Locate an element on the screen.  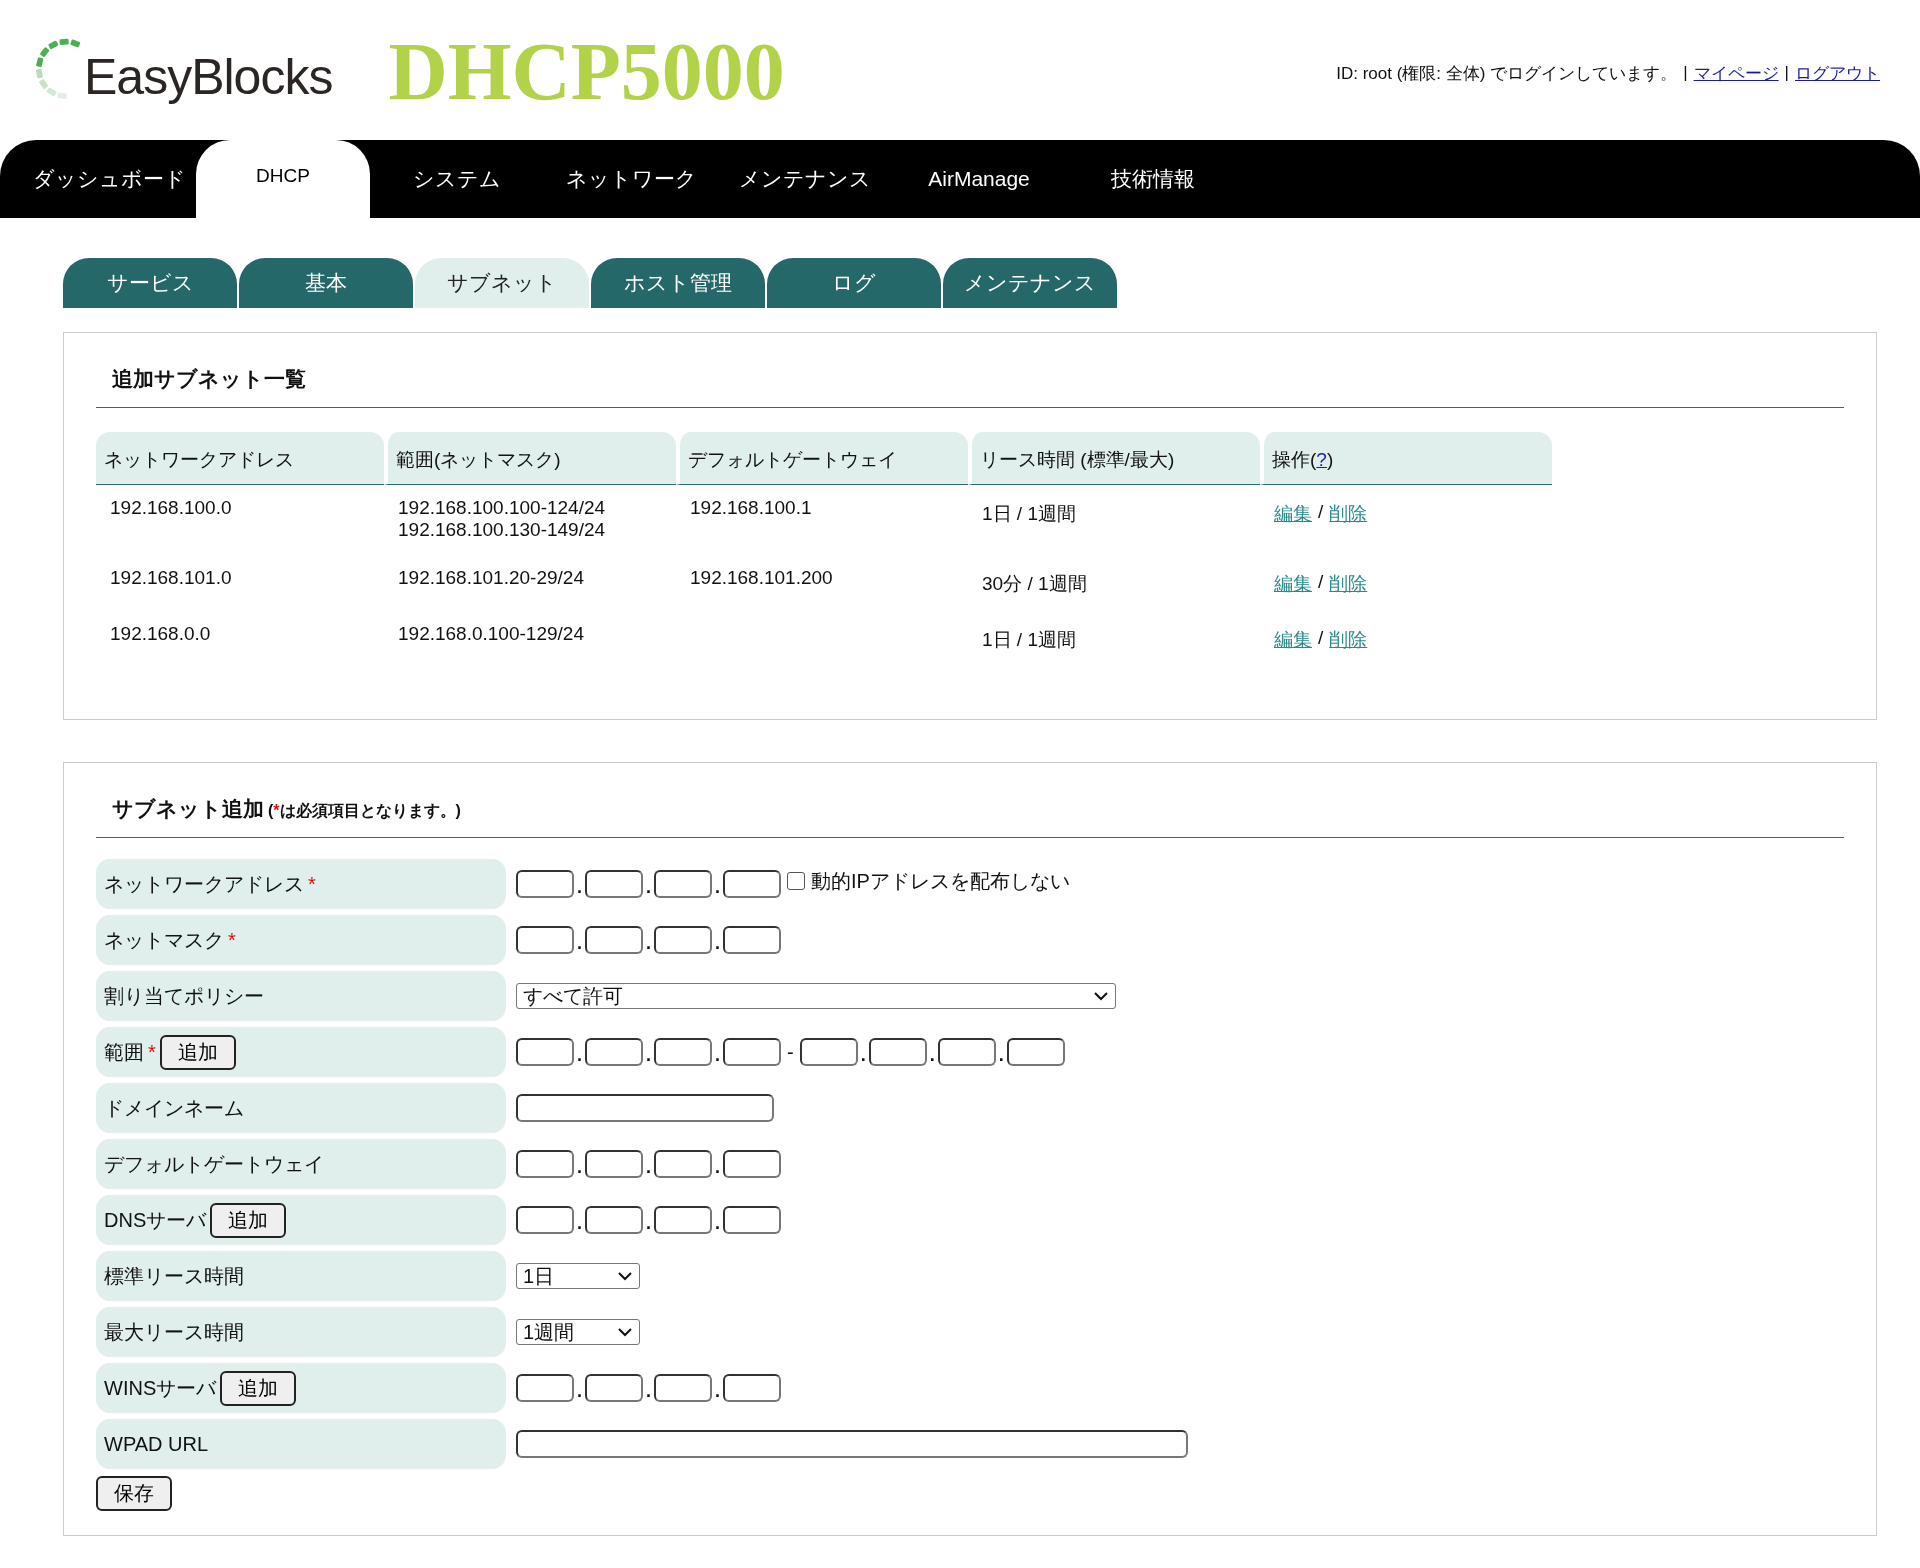
sub-tab: ホスト管理 is located at coordinates (678, 283).